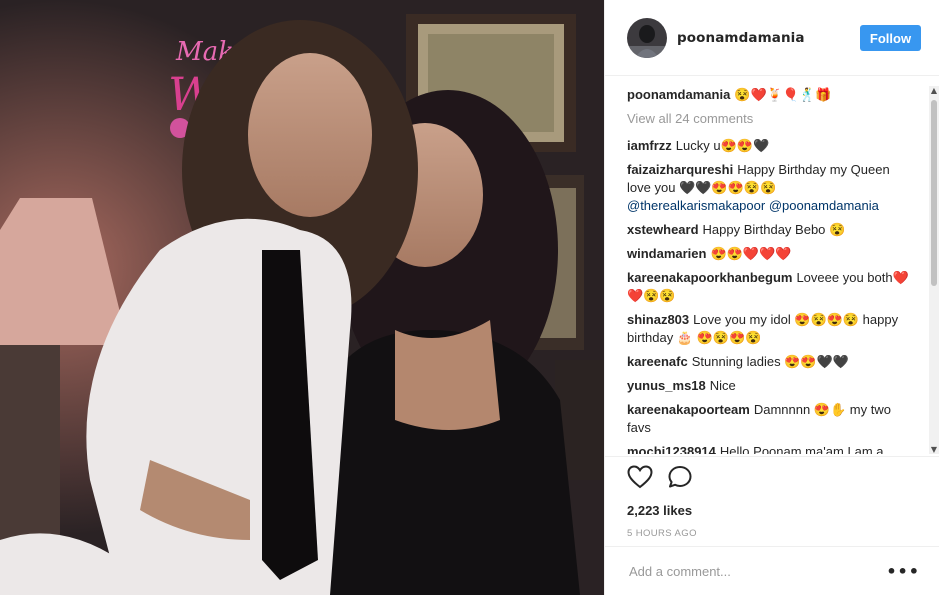 The width and height of the screenshot is (939, 595). I want to click on scroll-up-icon: ▲, so click(934, 90).